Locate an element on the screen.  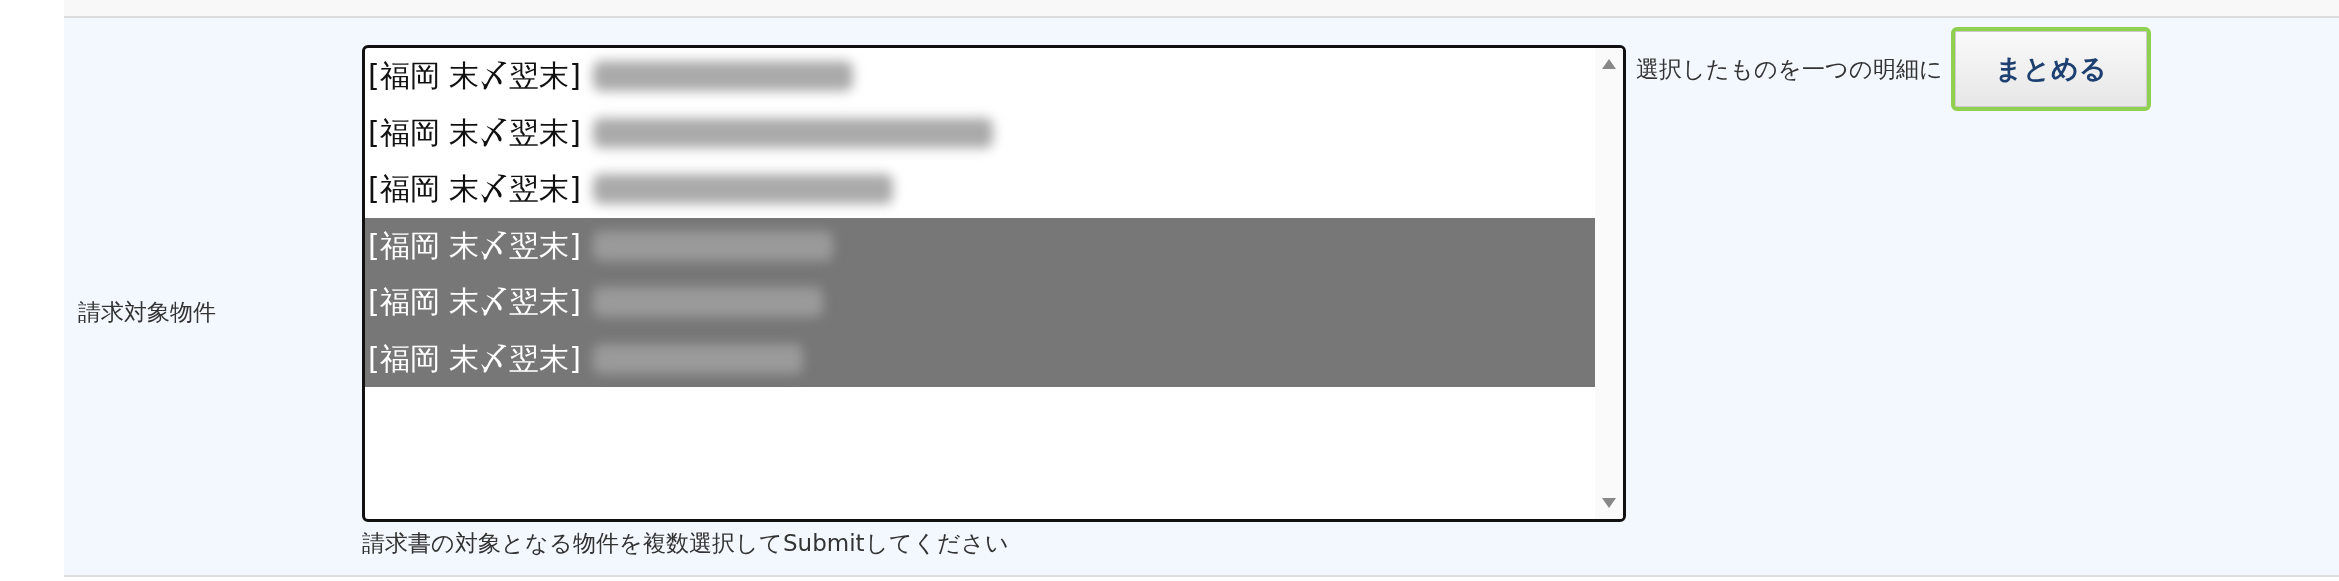
merge-caption: 選択したものを一つの明細に is located at coordinates (1789, 69).